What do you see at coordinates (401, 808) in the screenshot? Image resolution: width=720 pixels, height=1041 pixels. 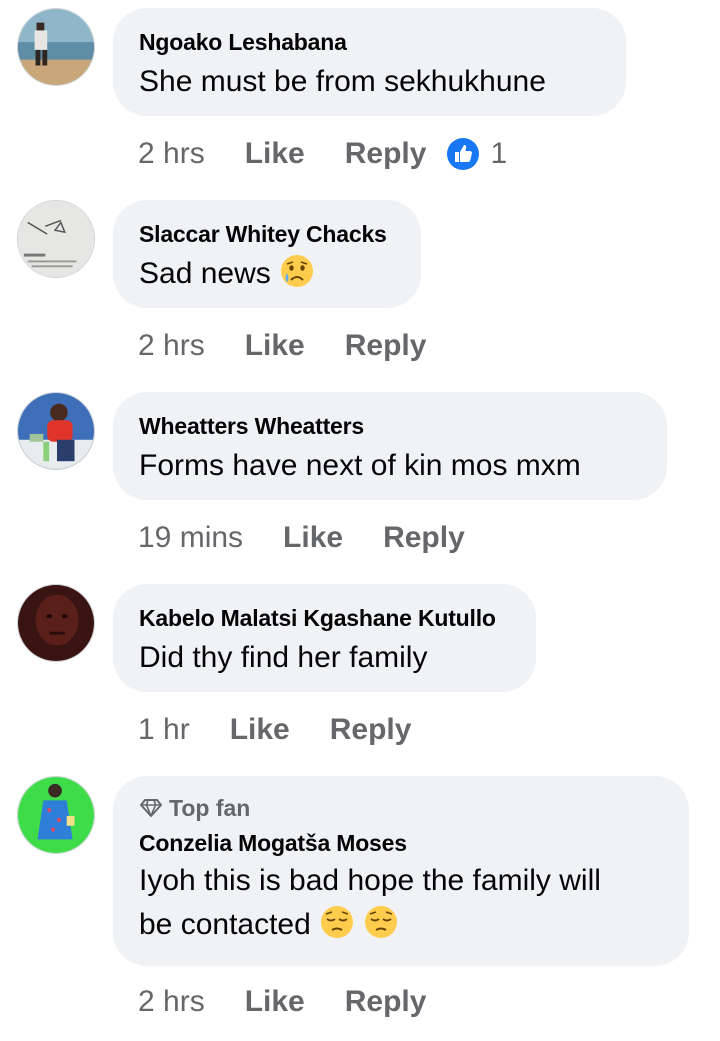 I see `top-fan-badge: Top fan` at bounding box center [401, 808].